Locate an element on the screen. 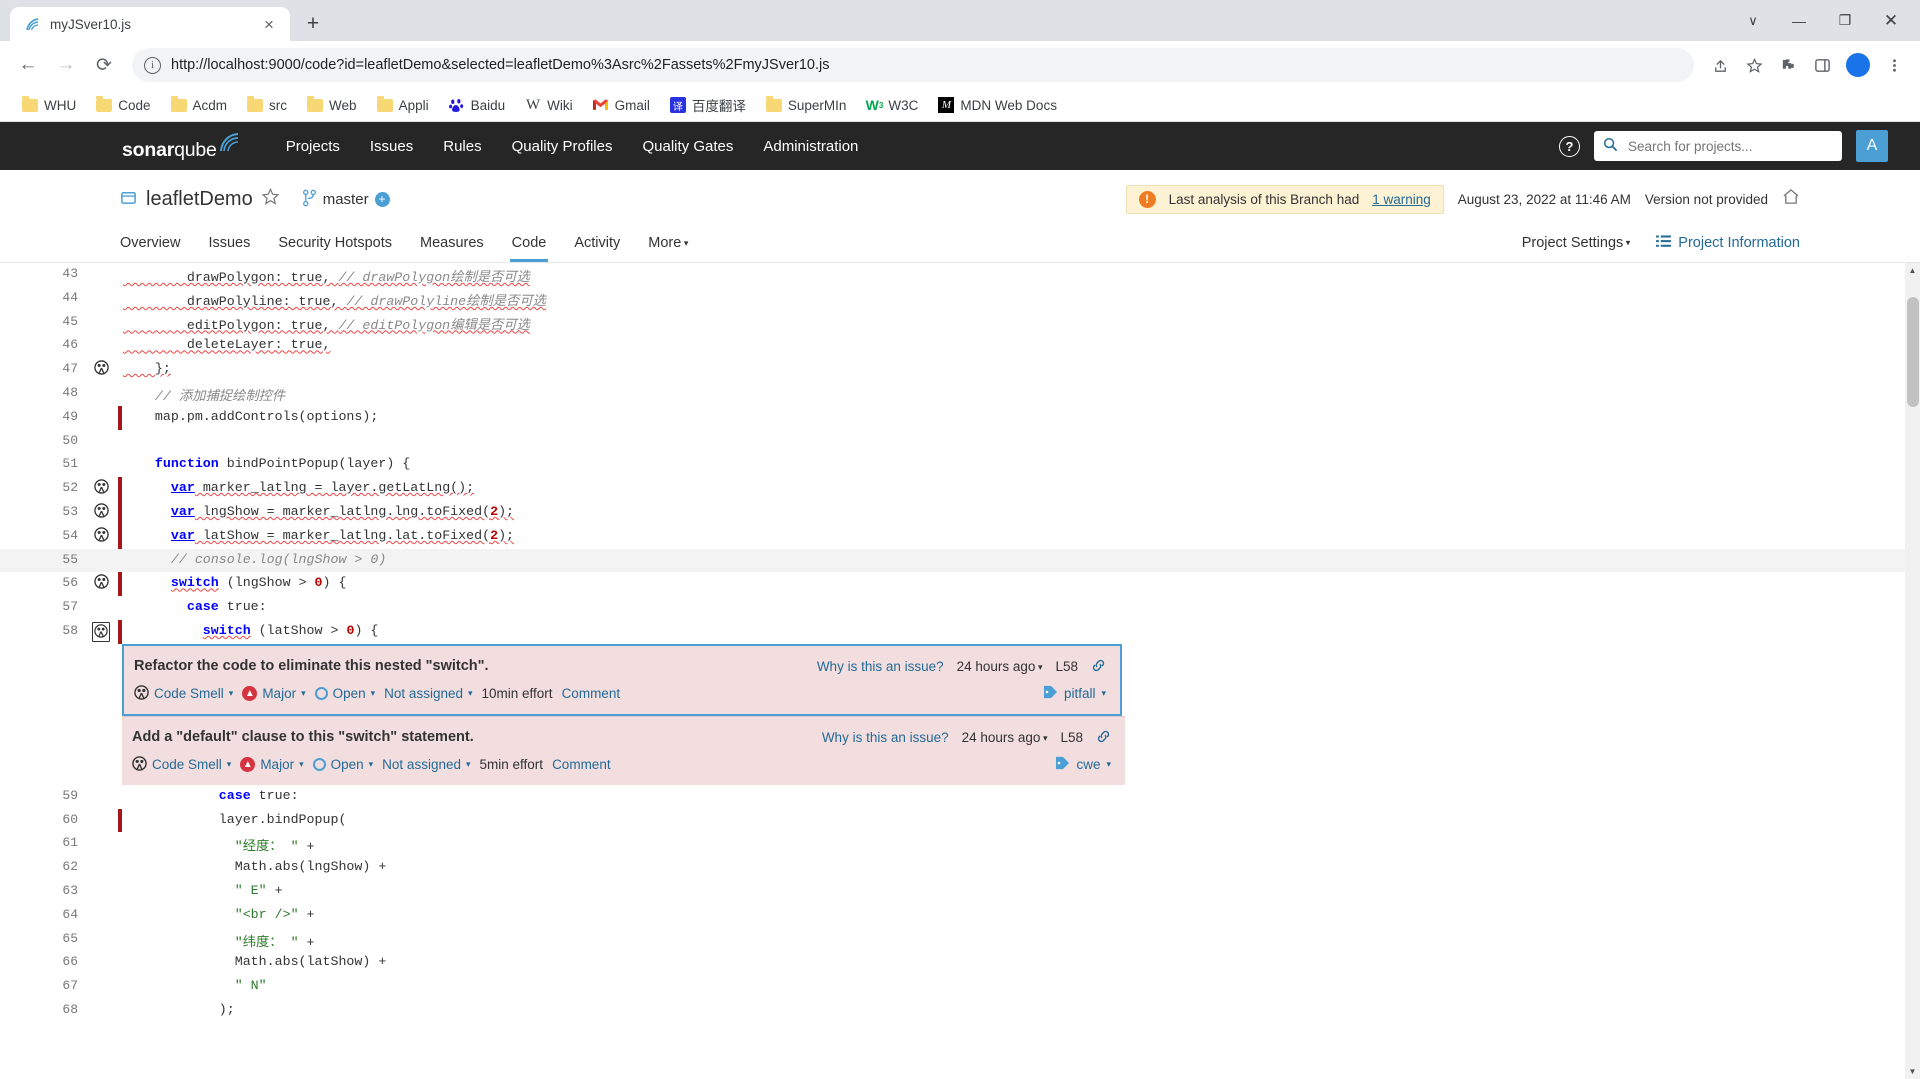 This screenshot has width=1920, height=1079. line-number: 49 is located at coordinates (43, 417).